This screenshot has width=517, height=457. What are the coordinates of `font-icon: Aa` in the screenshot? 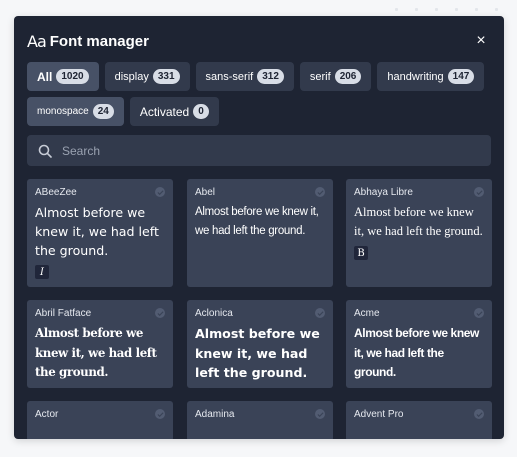 It's located at (37, 41).